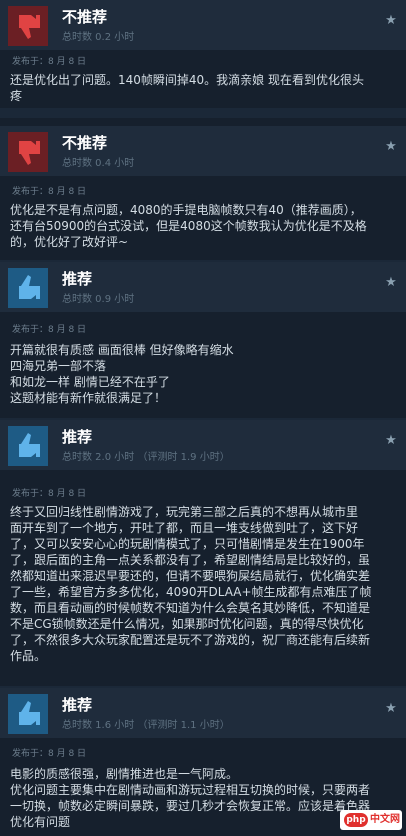 This screenshot has height=836, width=406. Describe the element at coordinates (187, 544) in the screenshot. I see `review-line: 了，又可以安安心心的玩剧情模式了，只可惜剧情是发生在1900年` at that location.